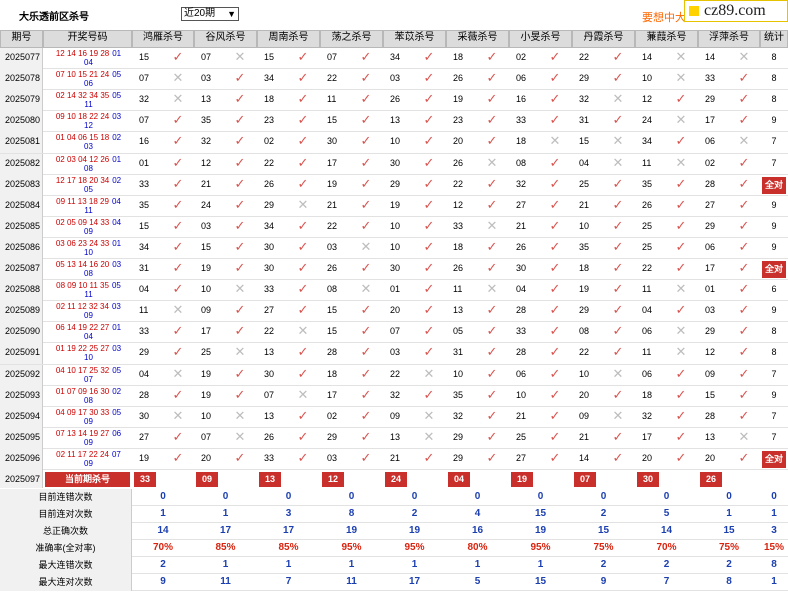 The width and height of the screenshot is (788, 610). I want to click on current-kill-number: 13, so click(270, 479).